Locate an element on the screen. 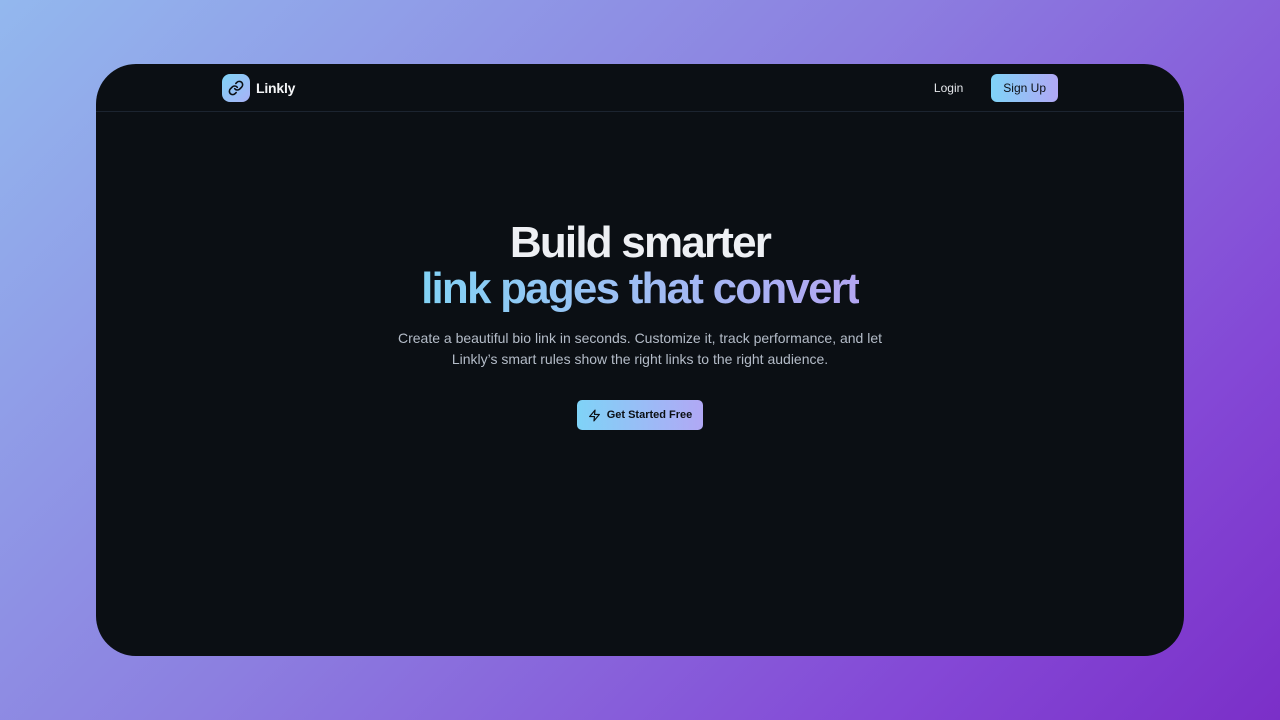 The image size is (1280, 720). nav-actions: Login Sign Up is located at coordinates (989, 88).